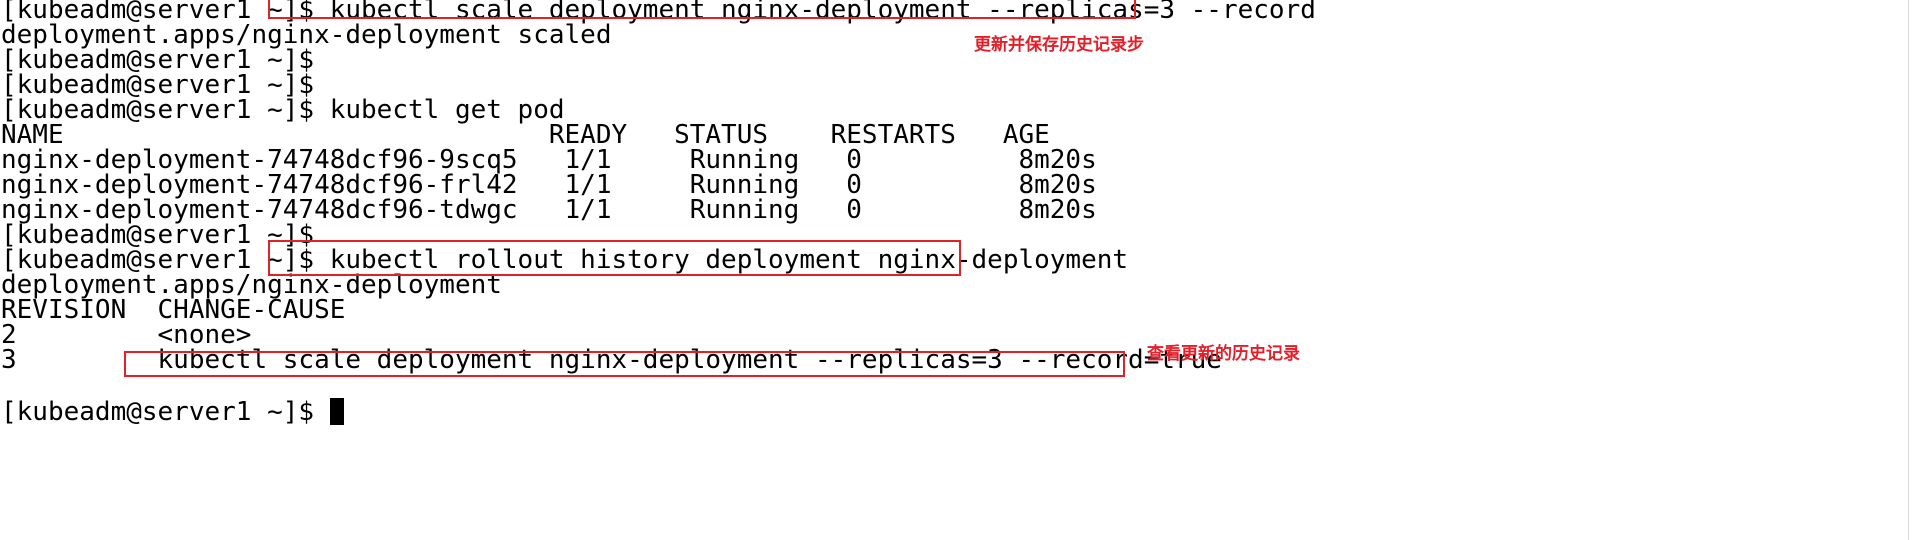 The image size is (1919, 540). What do you see at coordinates (165, 412) in the screenshot?
I see `prompt-text: [kubeadm@server1 ~]$` at bounding box center [165, 412].